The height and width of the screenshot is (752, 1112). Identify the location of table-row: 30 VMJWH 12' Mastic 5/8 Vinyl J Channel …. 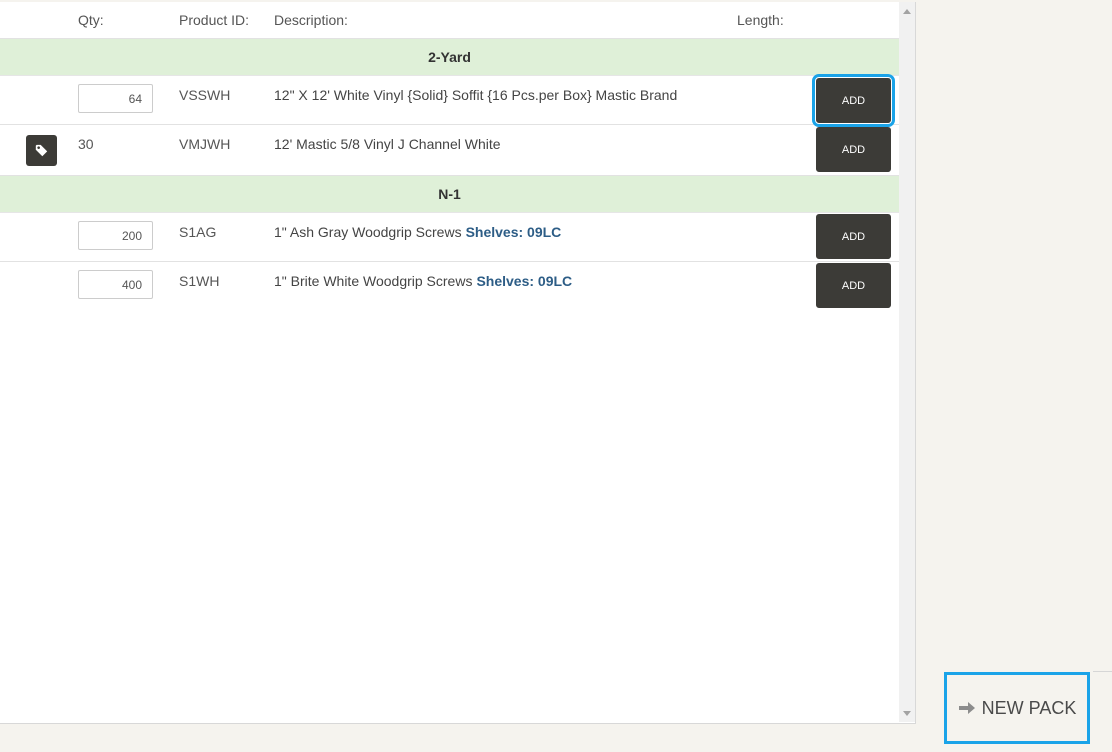
(449, 150).